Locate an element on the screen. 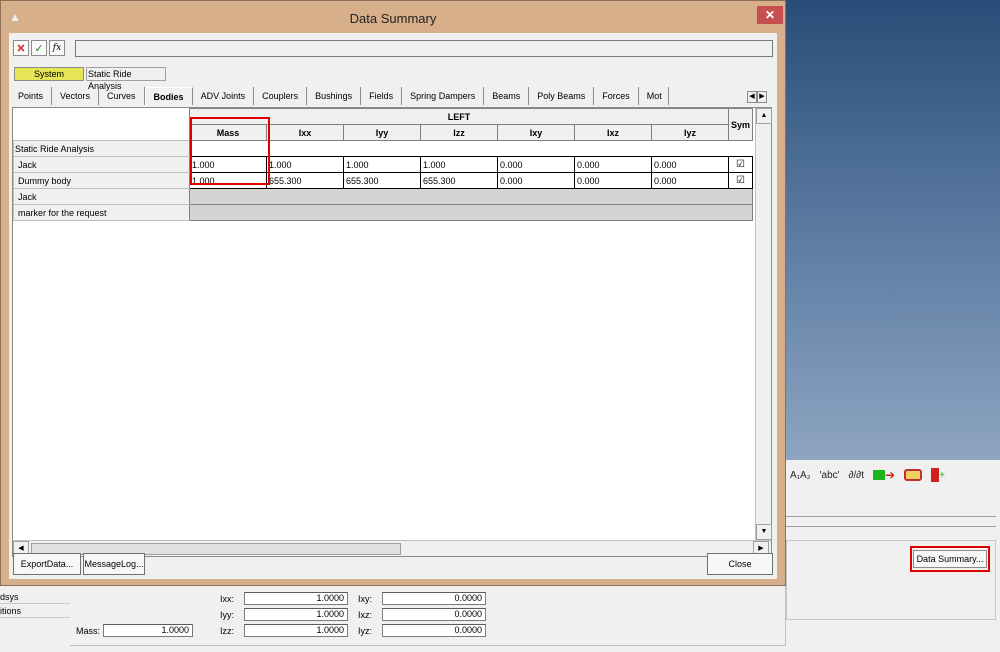 This screenshot has height=652, width=1000. izz-field: 1.0000 is located at coordinates (296, 630).